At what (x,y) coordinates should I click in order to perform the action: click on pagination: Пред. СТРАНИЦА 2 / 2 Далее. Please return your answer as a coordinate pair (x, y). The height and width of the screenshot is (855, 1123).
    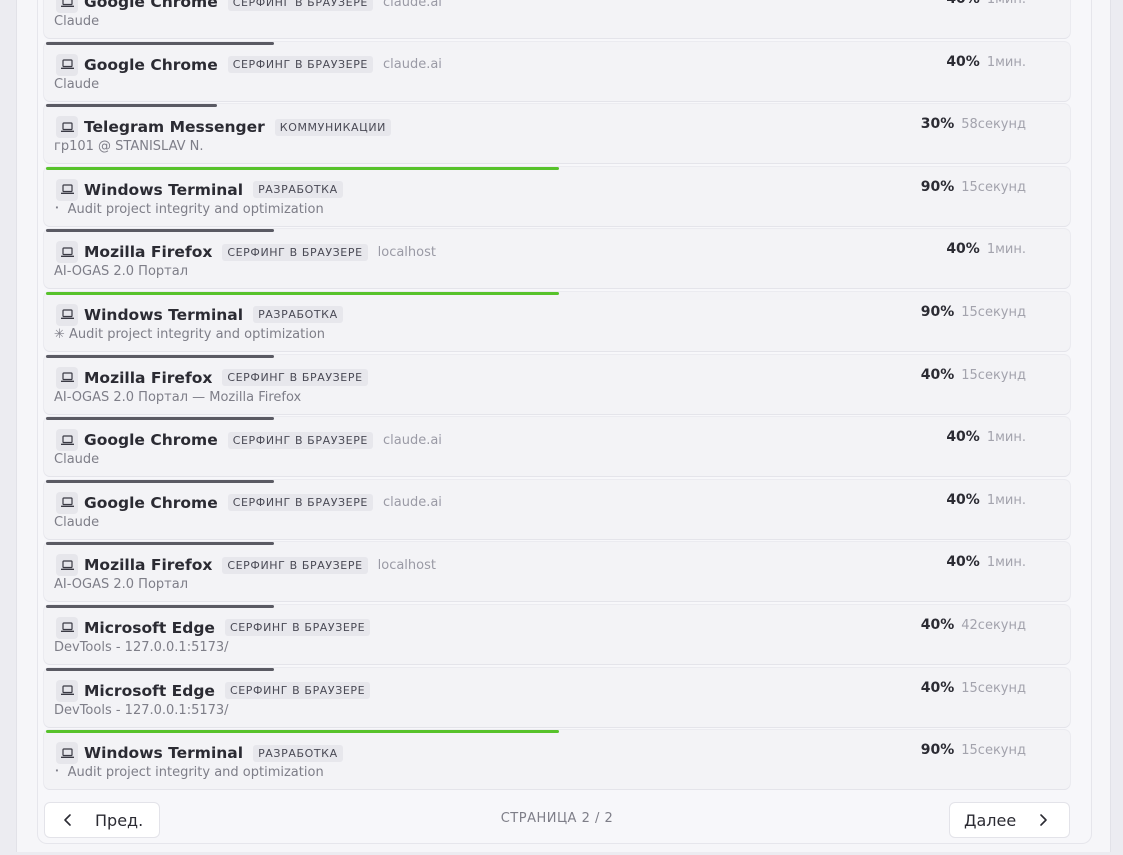
    Looking at the image, I should click on (557, 820).